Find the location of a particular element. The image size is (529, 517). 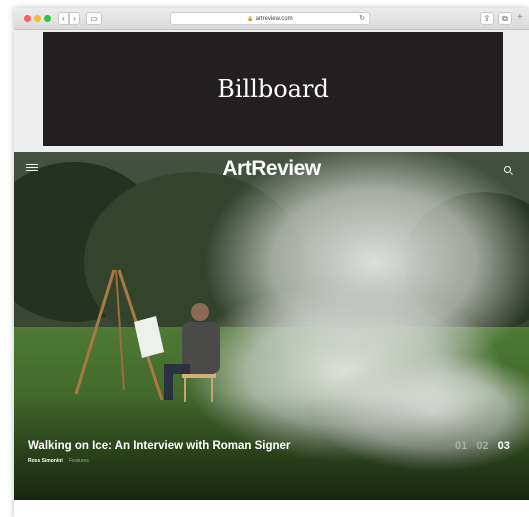

address-bar: 🔒 artreview.com ↻ is located at coordinates (270, 18).